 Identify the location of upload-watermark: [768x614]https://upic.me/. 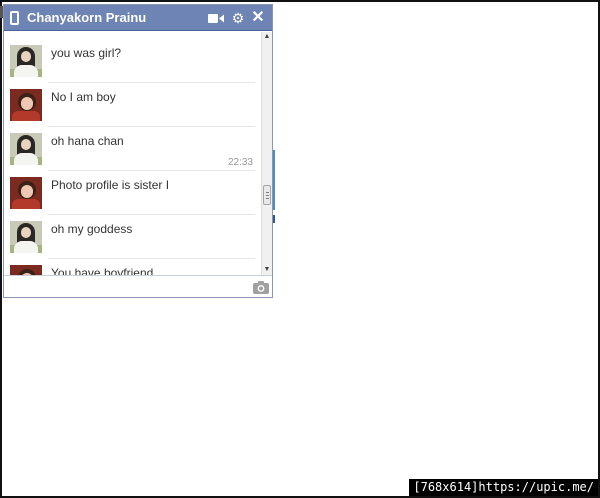
(503, 487).